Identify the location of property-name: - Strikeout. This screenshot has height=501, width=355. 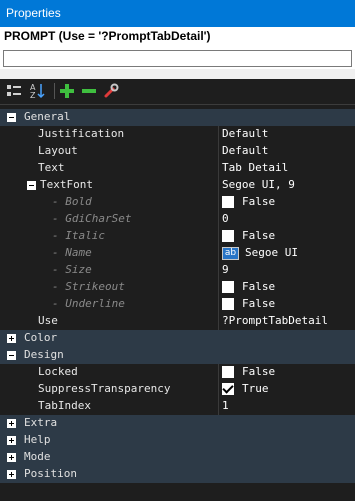
(88, 286).